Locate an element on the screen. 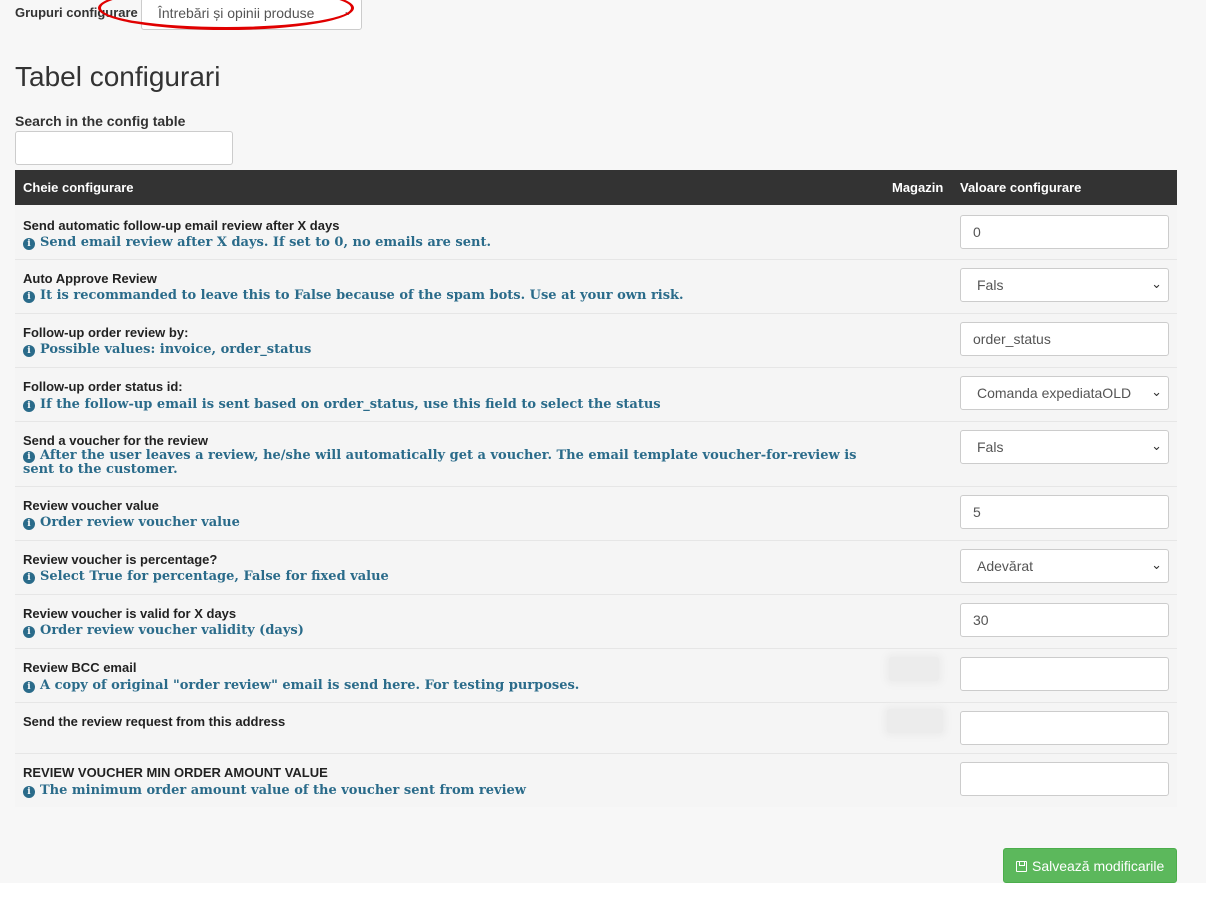  config-help-text: Order review voucher validity (days) is located at coordinates (172, 630).